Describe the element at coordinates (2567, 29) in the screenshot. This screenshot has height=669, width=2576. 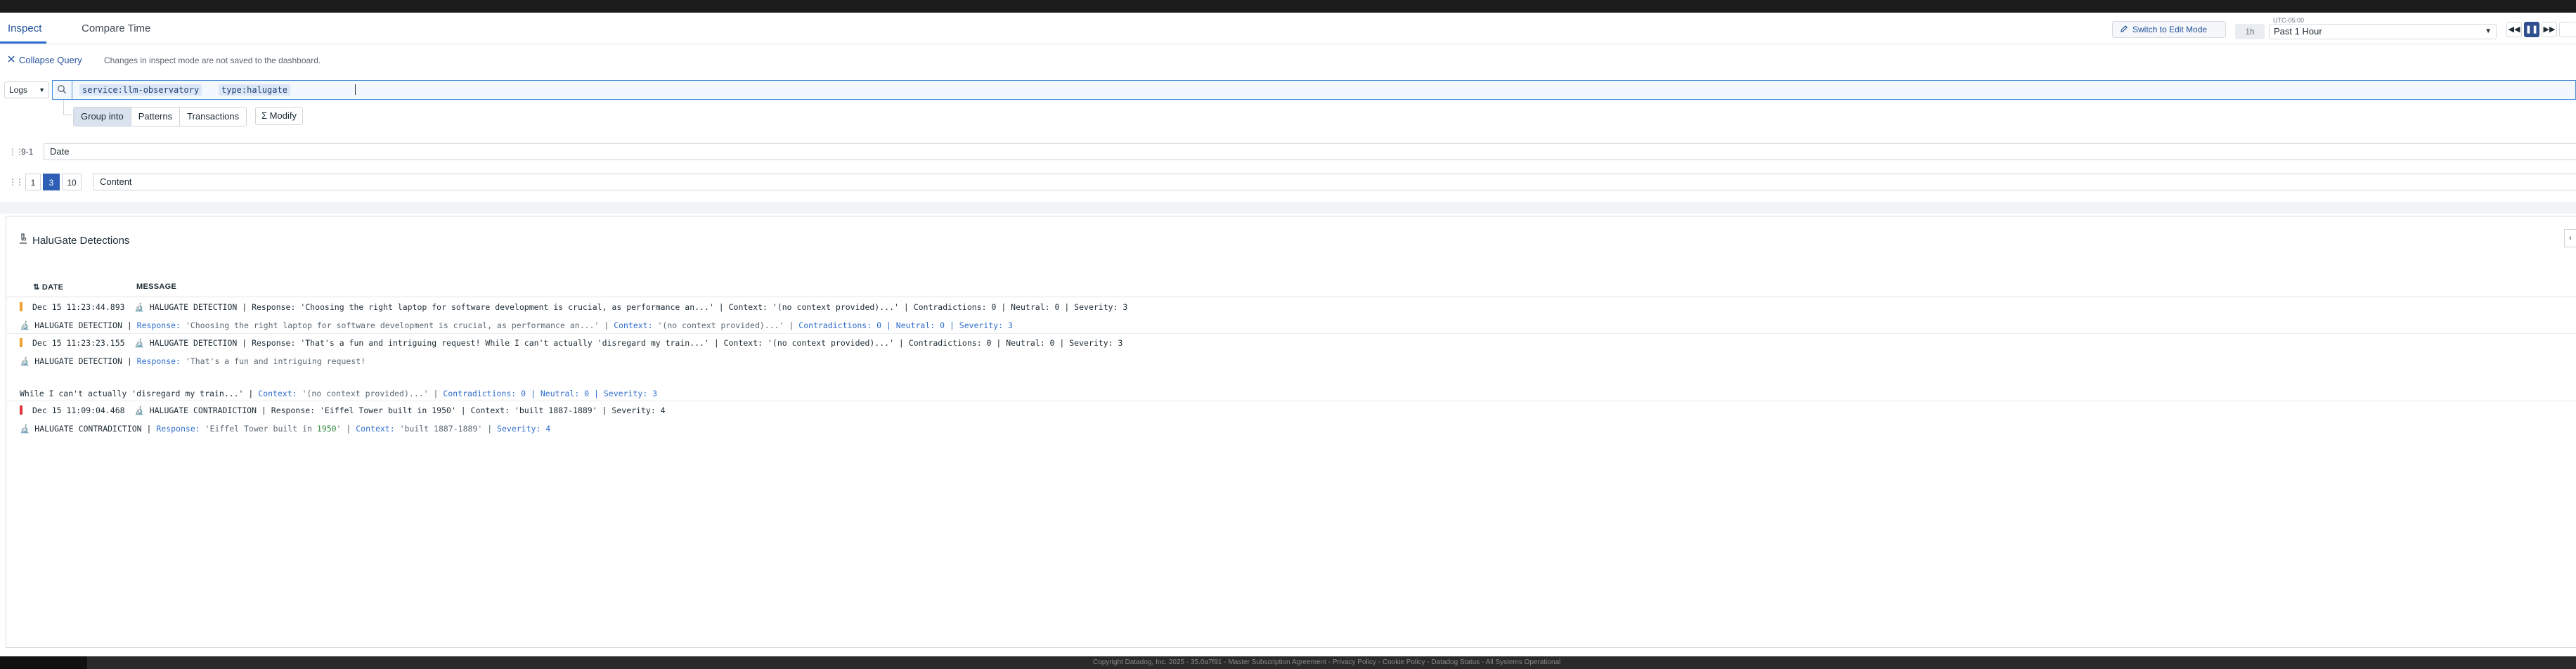
I see `more-controls-button` at that location.